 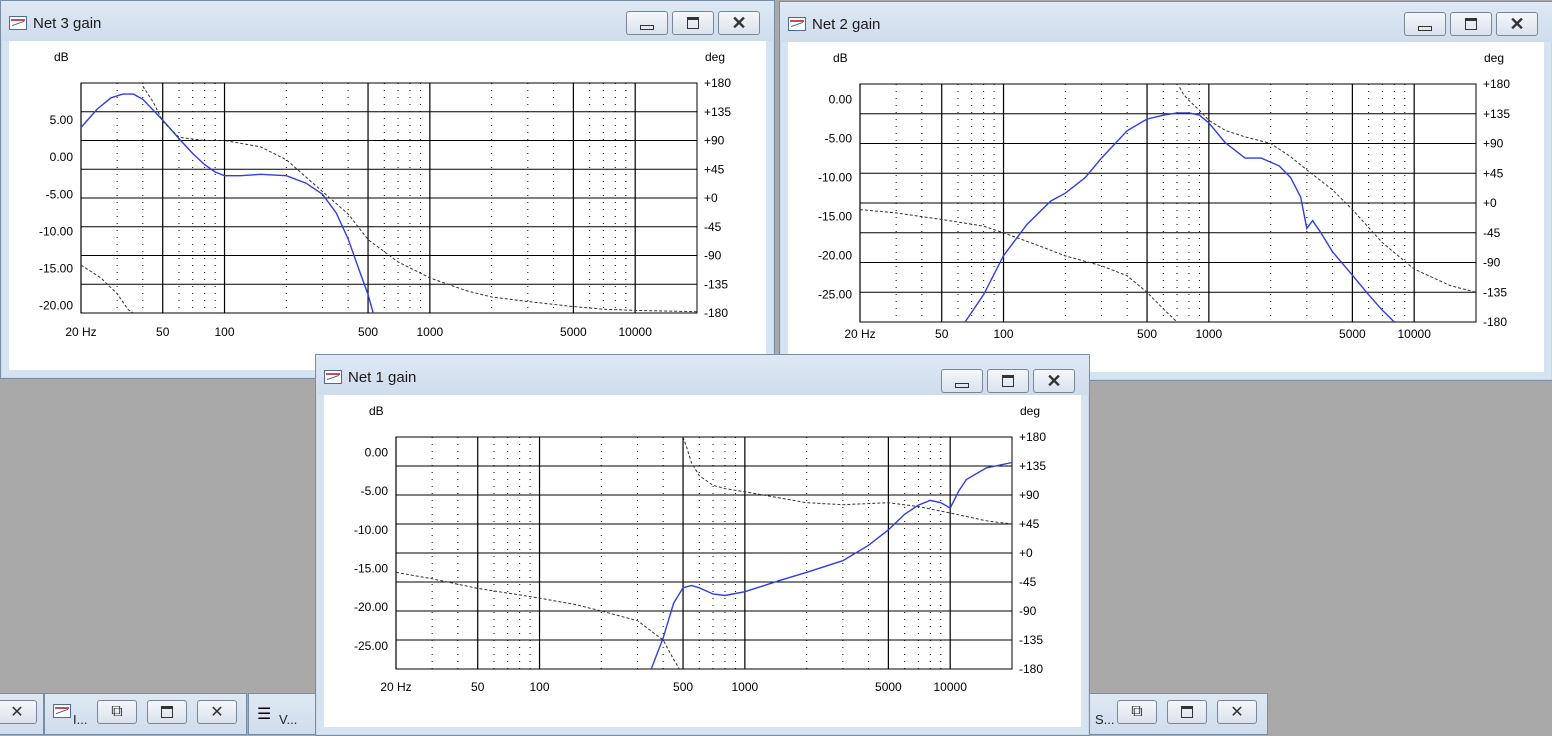 I want to click on window-app-icon, so click(x=62, y=711).